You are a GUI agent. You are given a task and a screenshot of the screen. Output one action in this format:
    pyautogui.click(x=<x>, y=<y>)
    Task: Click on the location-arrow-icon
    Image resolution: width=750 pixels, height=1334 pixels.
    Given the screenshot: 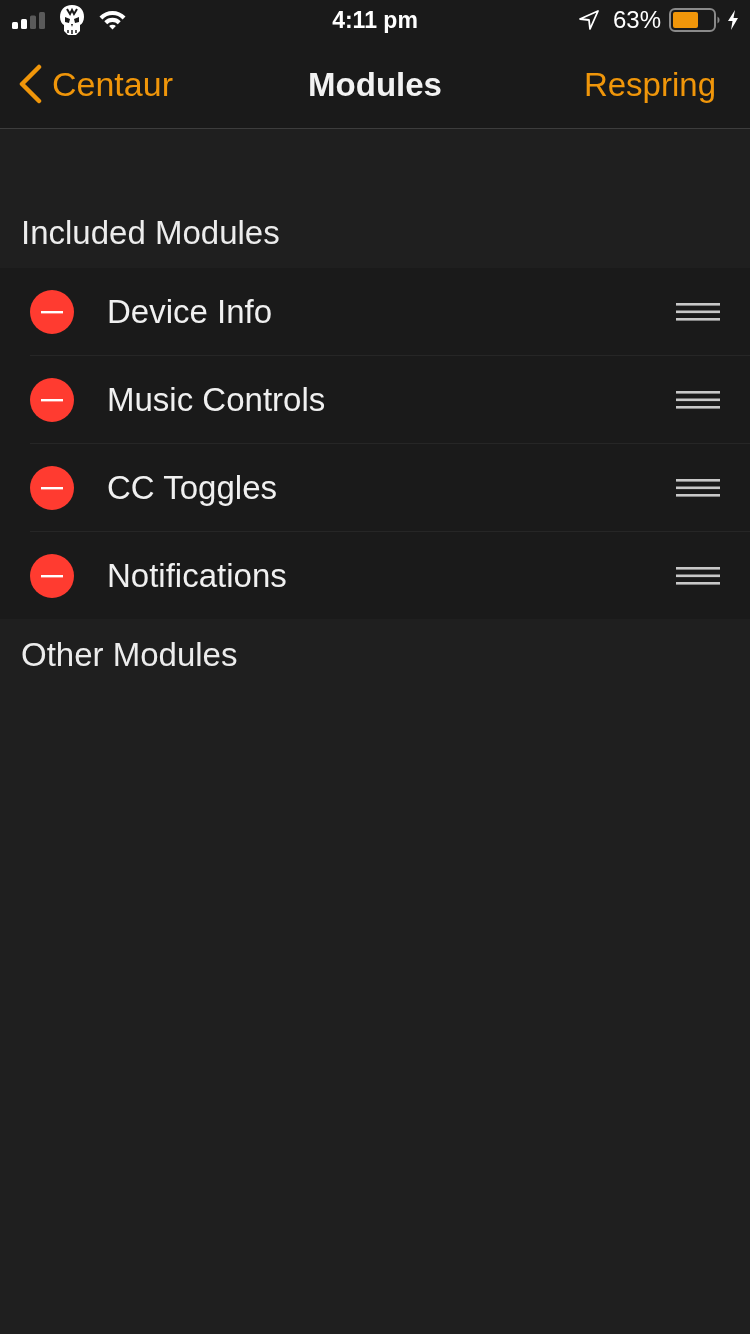 What is the action you would take?
    pyautogui.click(x=588, y=20)
    